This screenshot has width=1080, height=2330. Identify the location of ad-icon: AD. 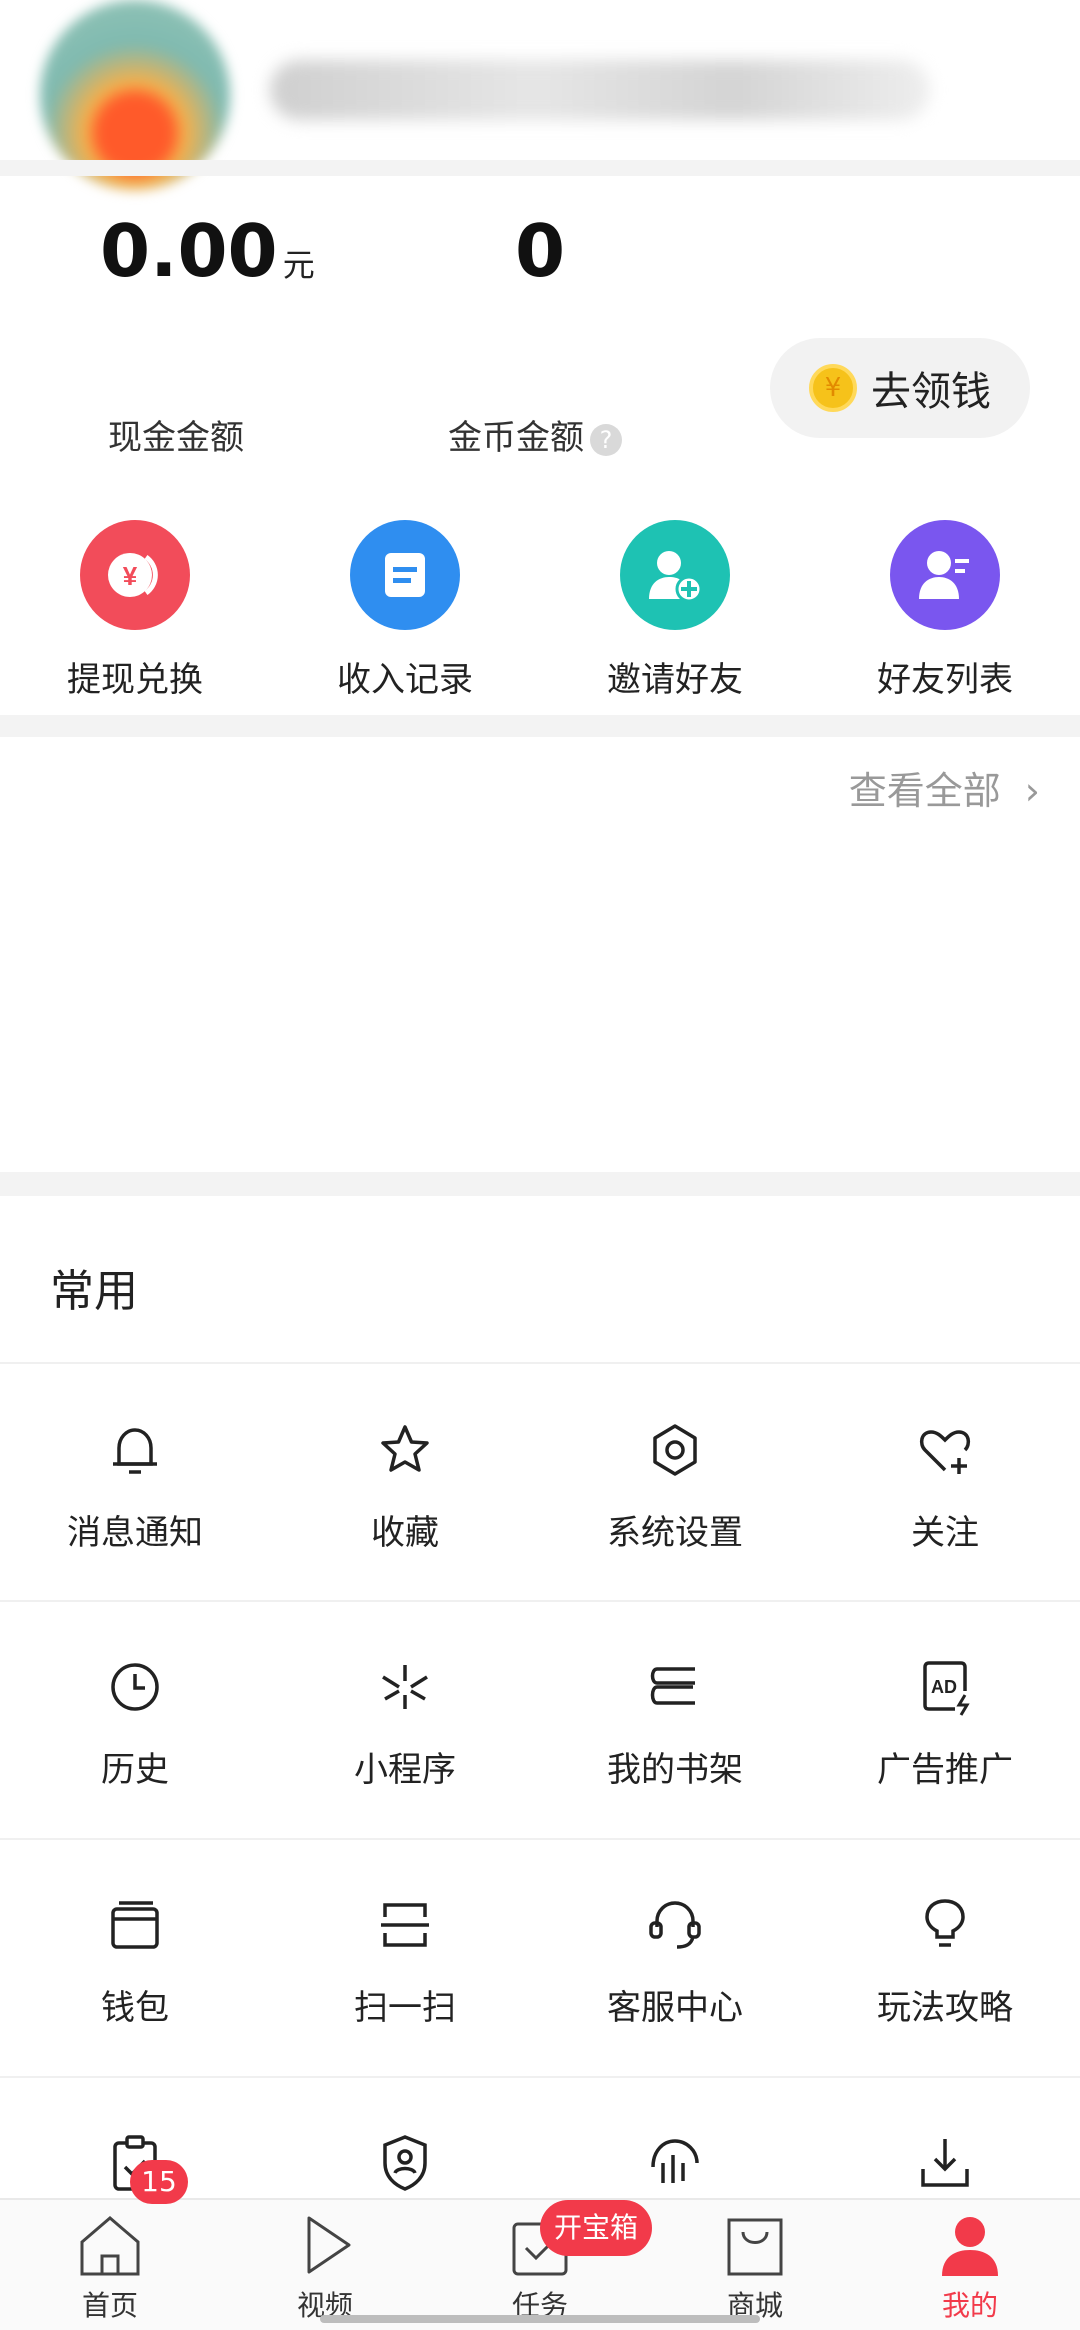
(945, 1687).